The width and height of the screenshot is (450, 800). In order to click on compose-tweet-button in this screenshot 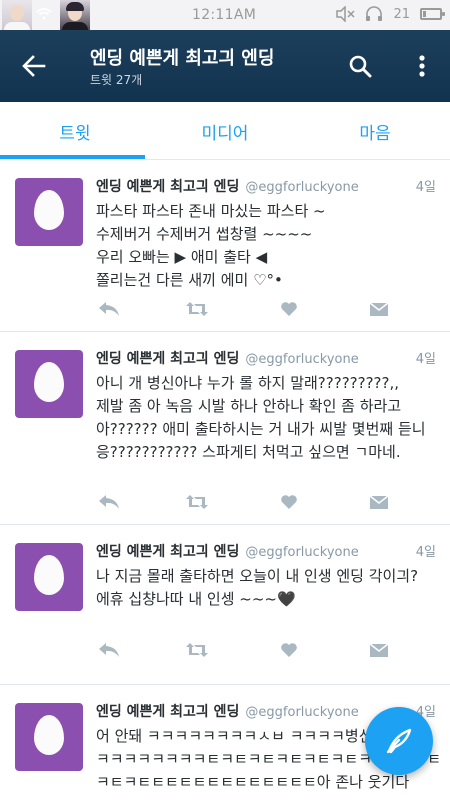, I will do `click(399, 741)`.